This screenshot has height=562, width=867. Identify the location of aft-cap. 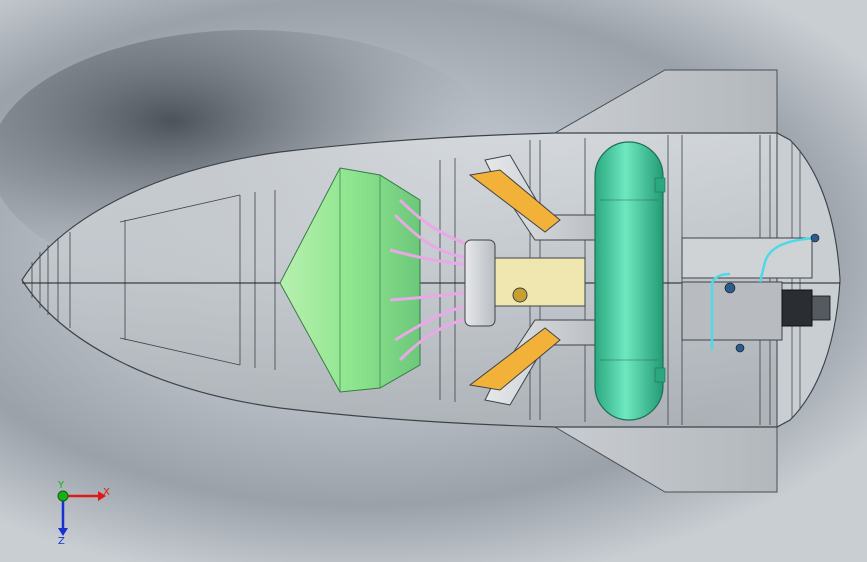
(808, 280).